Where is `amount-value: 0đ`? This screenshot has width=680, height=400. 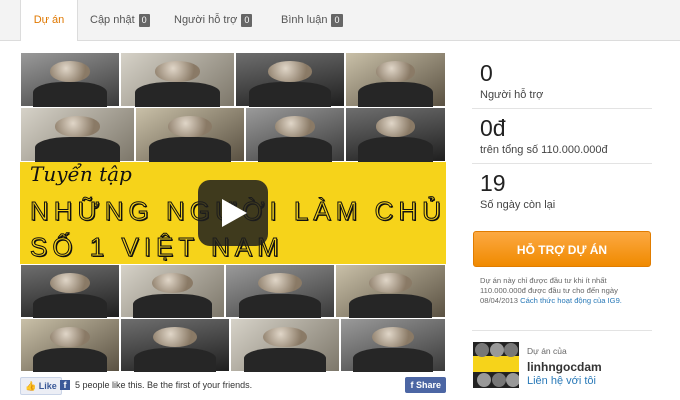 amount-value: 0đ is located at coordinates (493, 128).